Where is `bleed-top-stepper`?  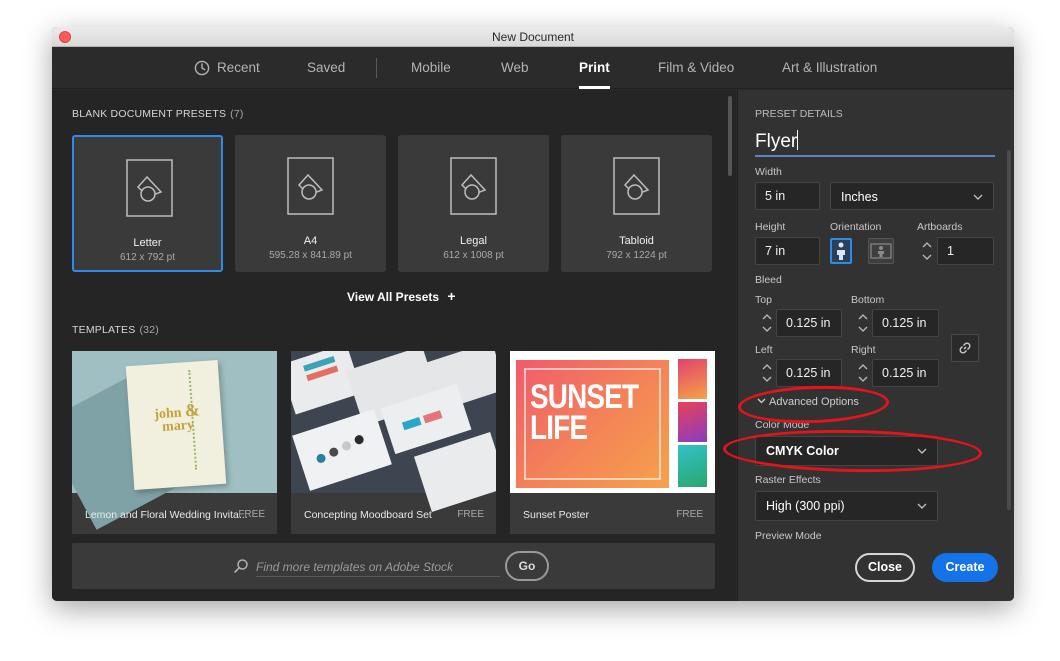 bleed-top-stepper is located at coordinates (767, 323).